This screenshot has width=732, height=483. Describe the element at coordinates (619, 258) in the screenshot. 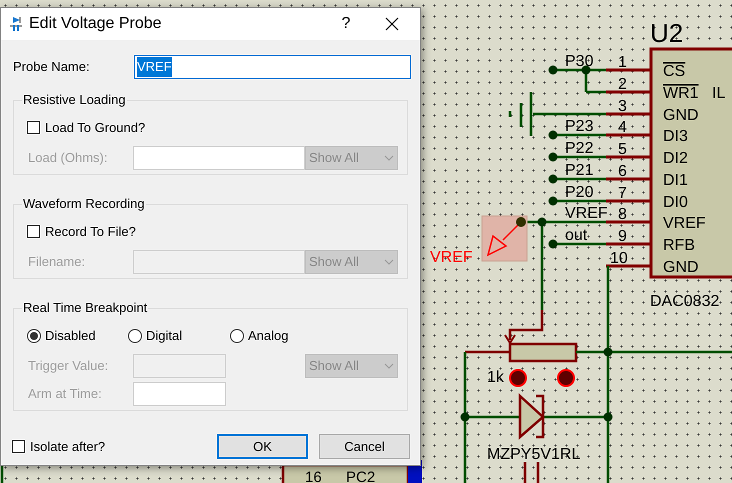

I see `pin-number: 10` at that location.